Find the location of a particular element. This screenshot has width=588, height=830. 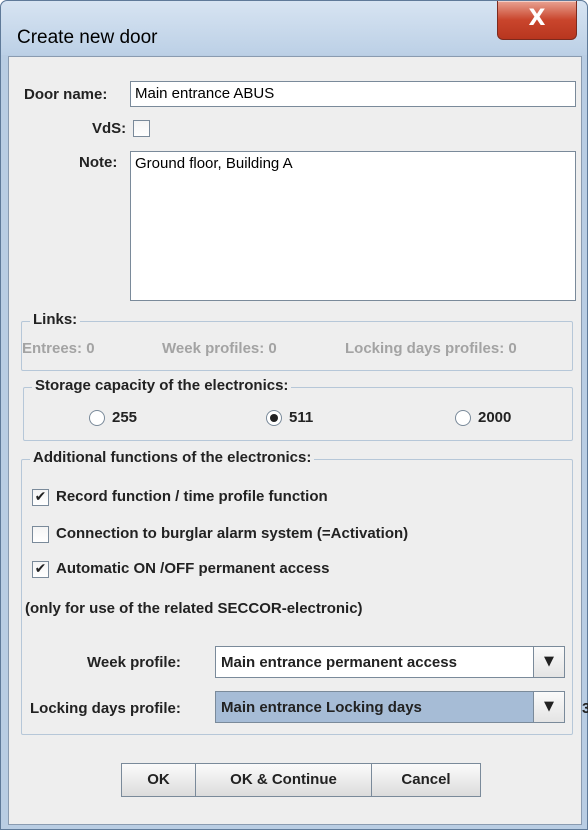

door-name-input: Main entrance ABUS is located at coordinates (353, 94).